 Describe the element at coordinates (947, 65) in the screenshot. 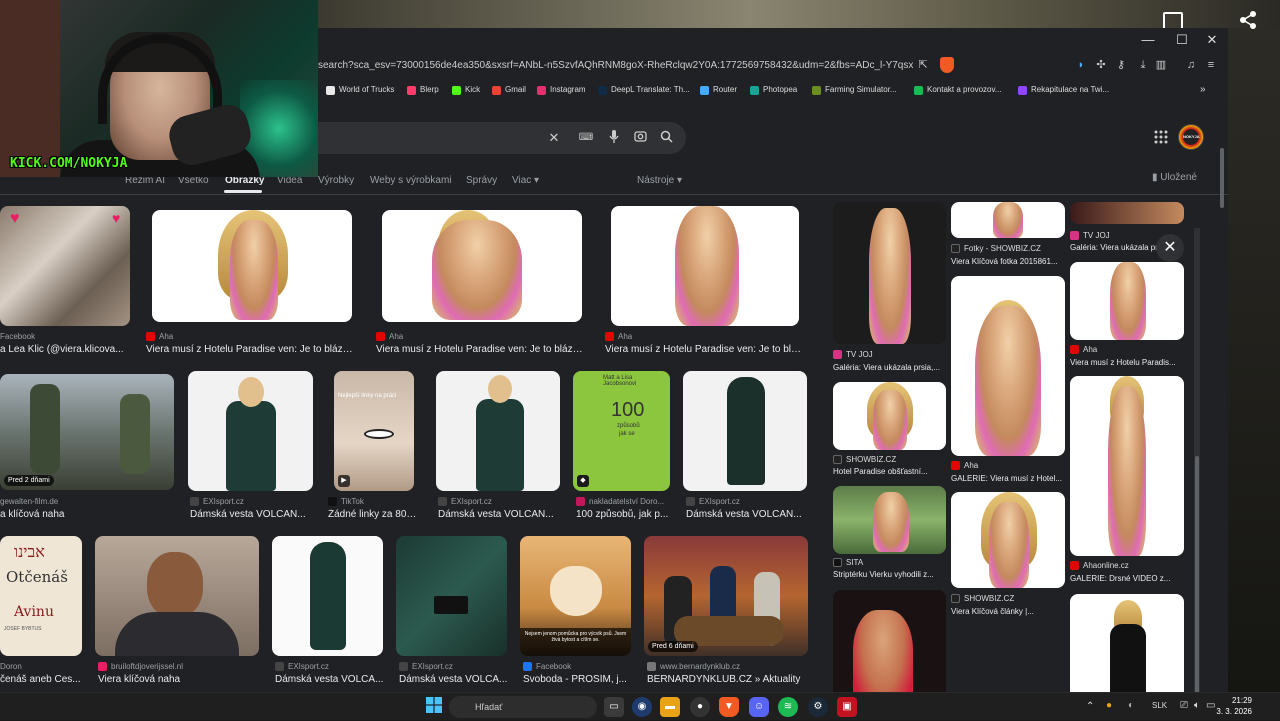

I see `brave-shield-icon` at that location.